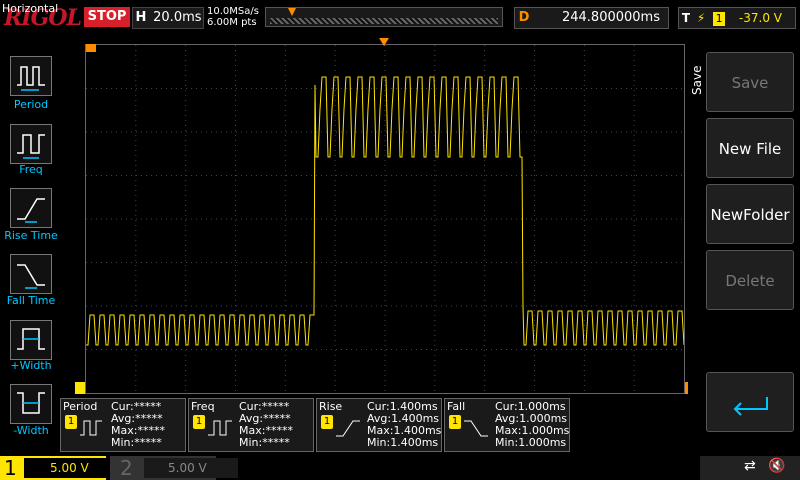 Image resolution: width=800 pixels, height=480 pixels. What do you see at coordinates (191, 468) in the screenshot?
I see `channel2-scale: 5.00 V` at bounding box center [191, 468].